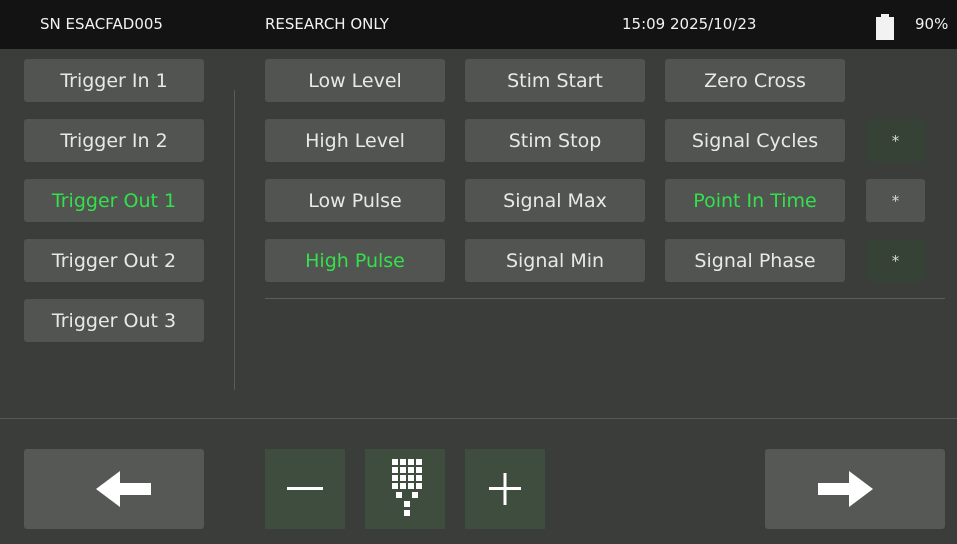 The image size is (957, 544). Describe the element at coordinates (114, 260) in the screenshot. I see `trigger-out-2-button: Trigger Out 2` at that location.